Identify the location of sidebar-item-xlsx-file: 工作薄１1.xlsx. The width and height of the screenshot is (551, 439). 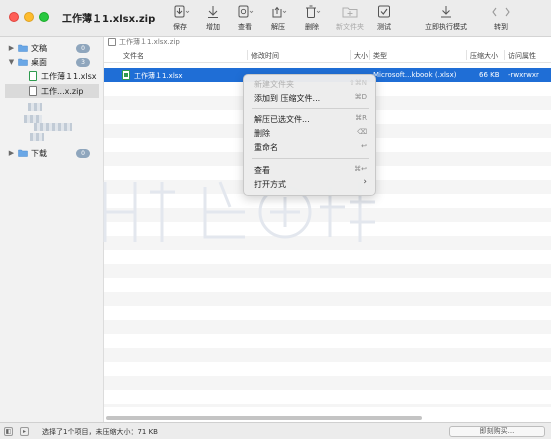
(52, 76).